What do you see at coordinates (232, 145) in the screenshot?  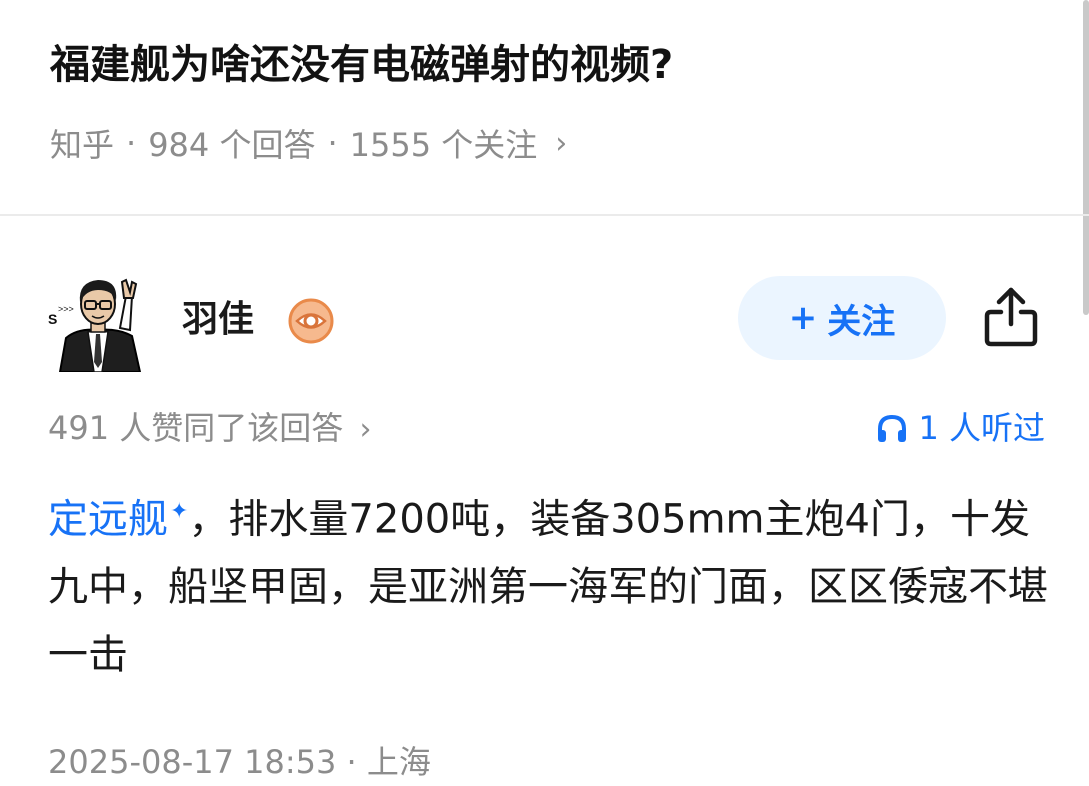 I see `answer-count: 984 个回答` at bounding box center [232, 145].